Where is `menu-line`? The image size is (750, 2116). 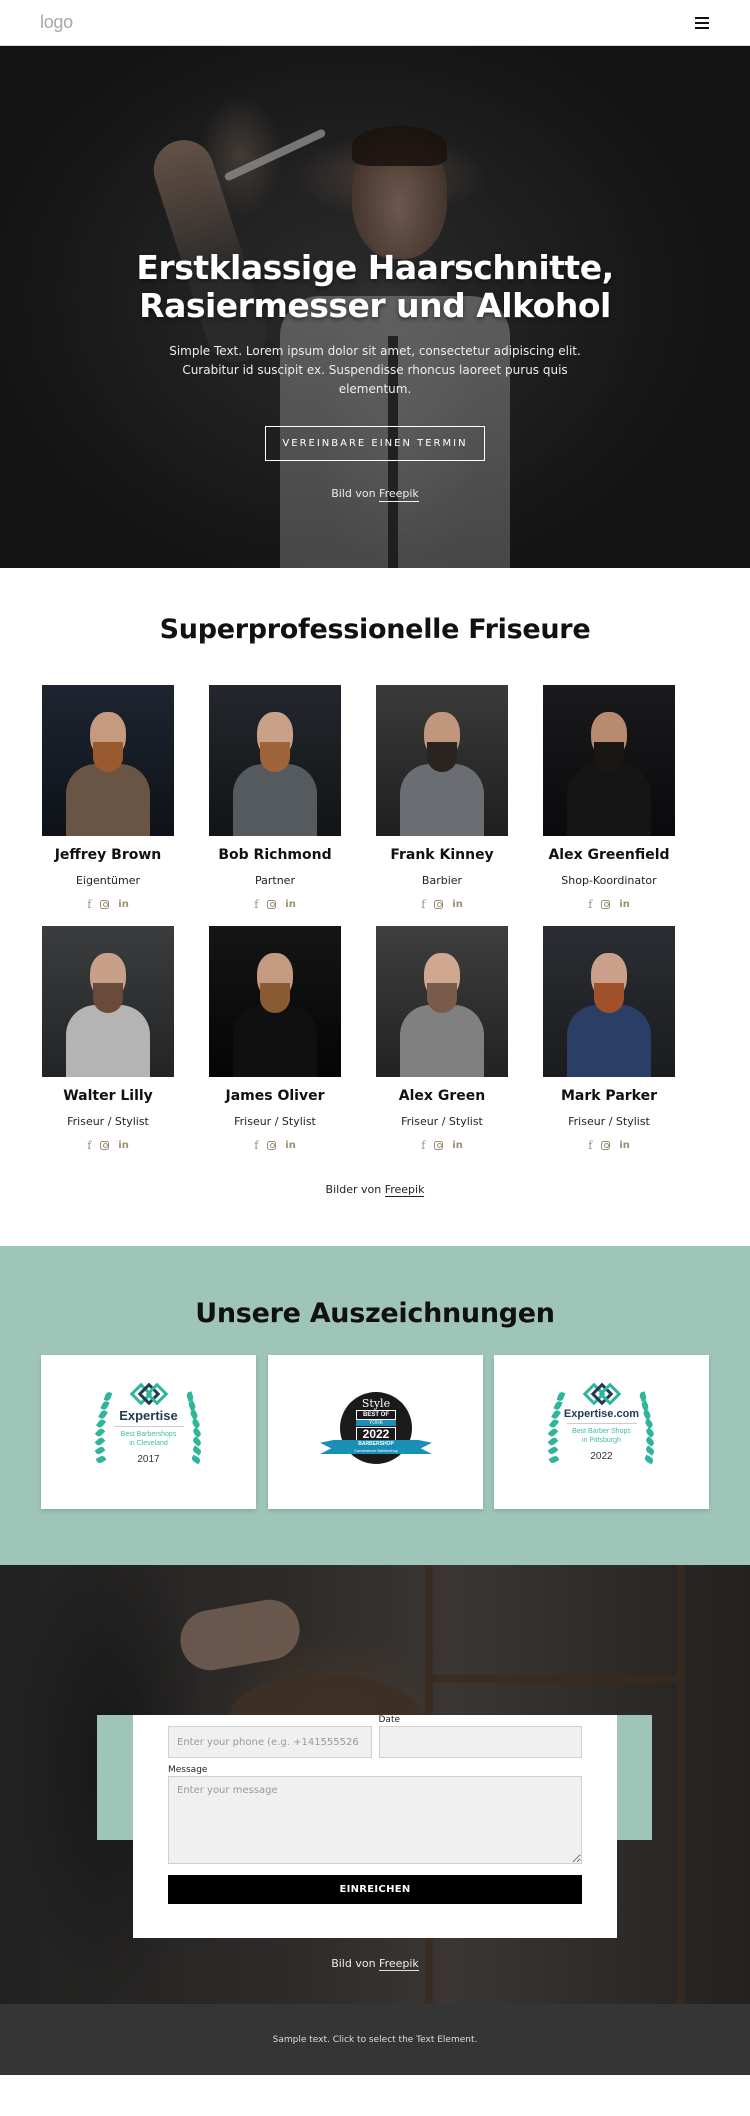
menu-line is located at coordinates (702, 22).